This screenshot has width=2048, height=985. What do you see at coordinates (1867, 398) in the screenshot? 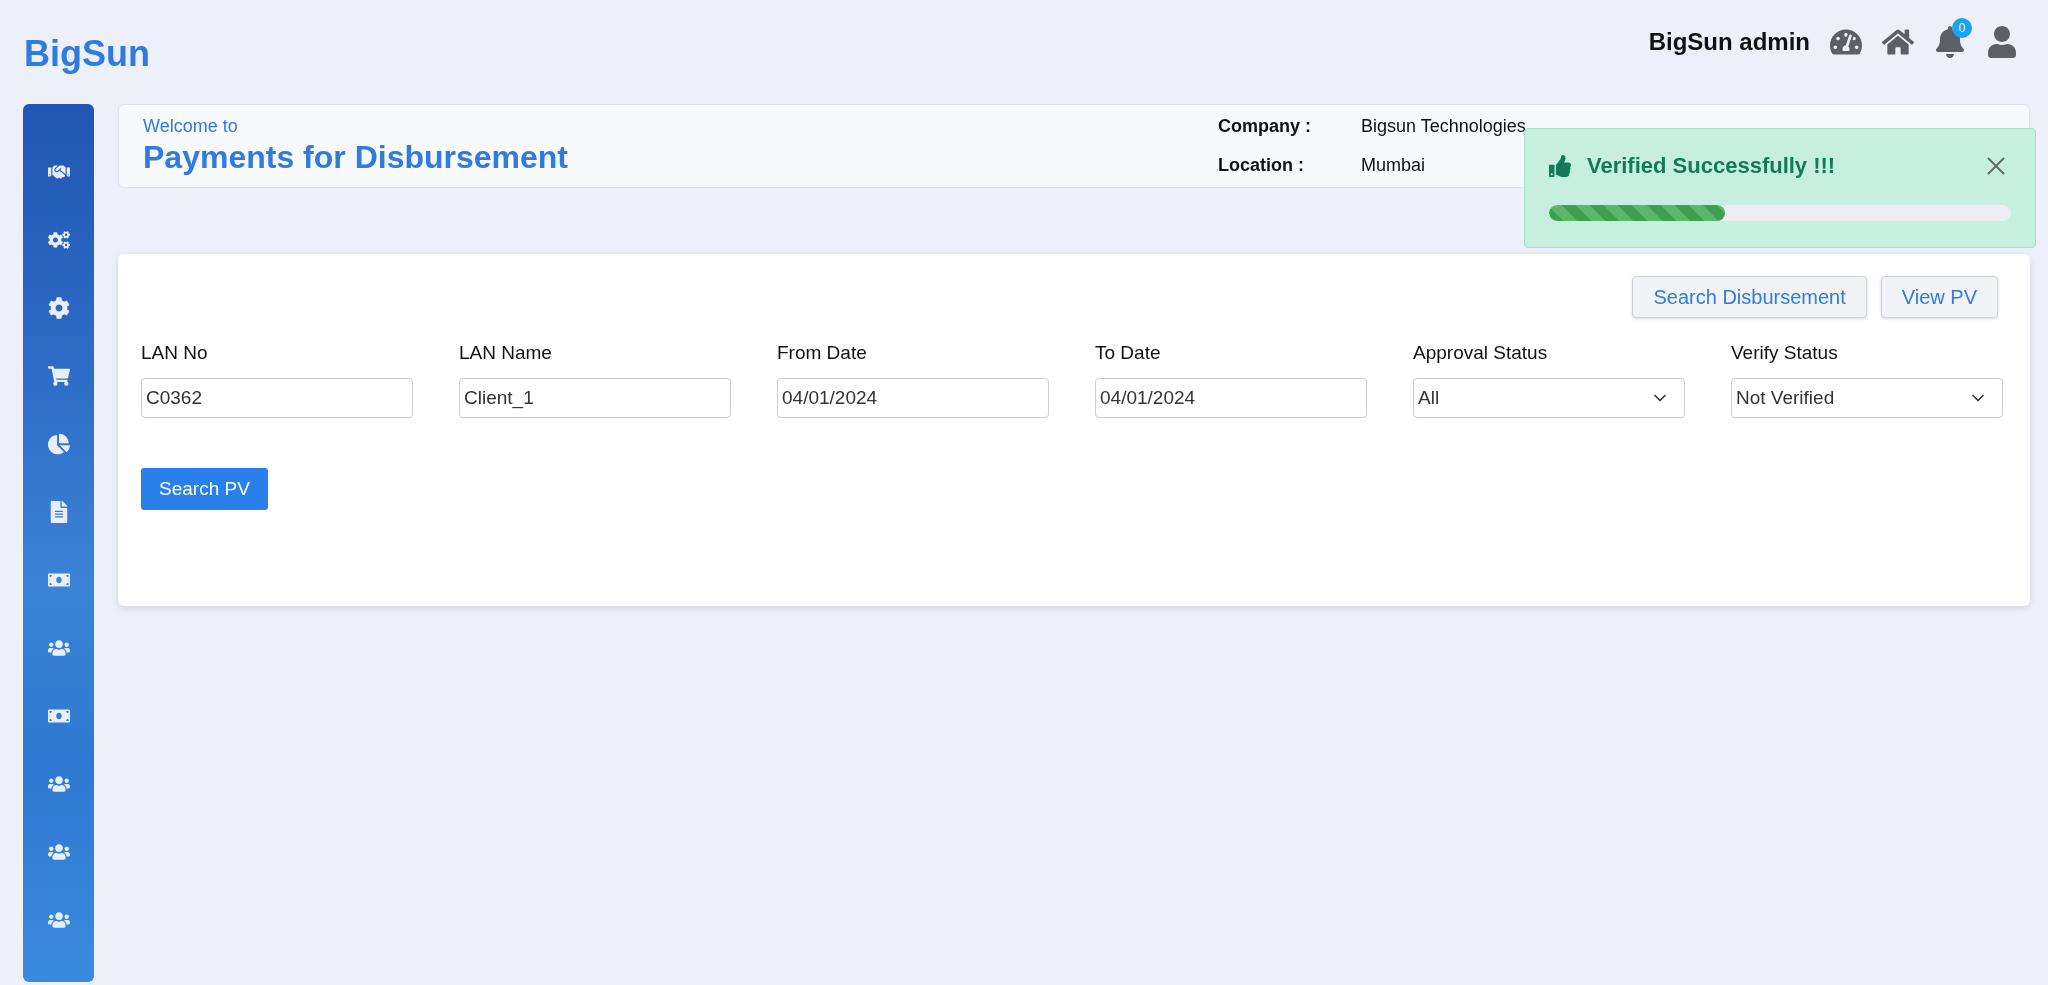
I see `dropdown: Not Verified` at bounding box center [1867, 398].